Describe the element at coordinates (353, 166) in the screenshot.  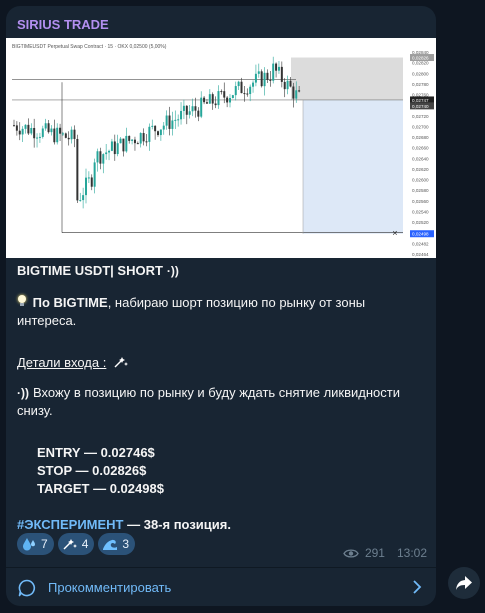
I see `target-zone` at that location.